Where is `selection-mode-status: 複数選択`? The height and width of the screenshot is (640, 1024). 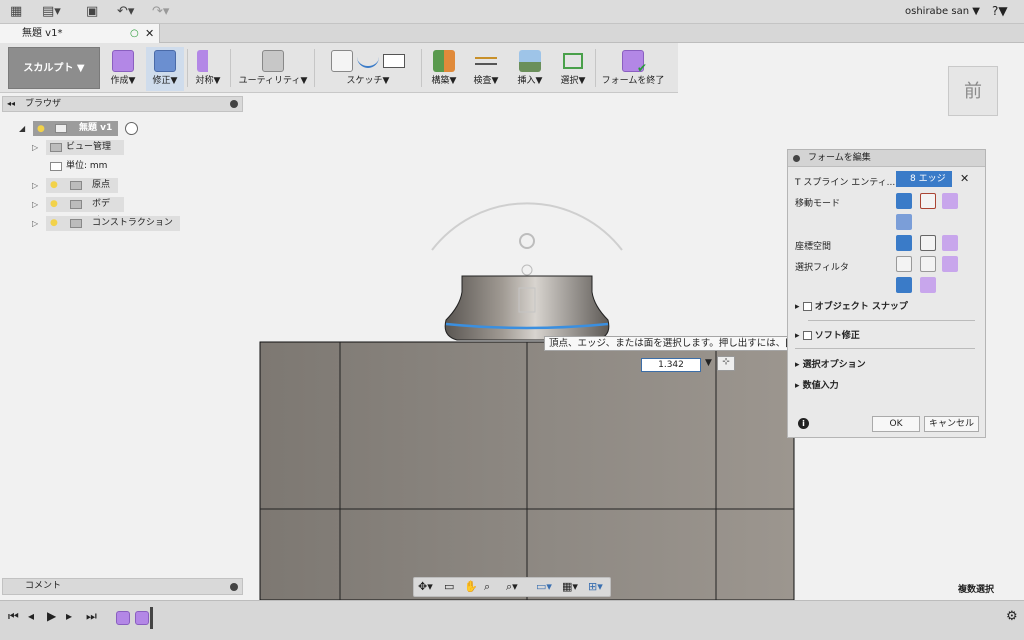
selection-mode-status: 複数選択 is located at coordinates (976, 590).